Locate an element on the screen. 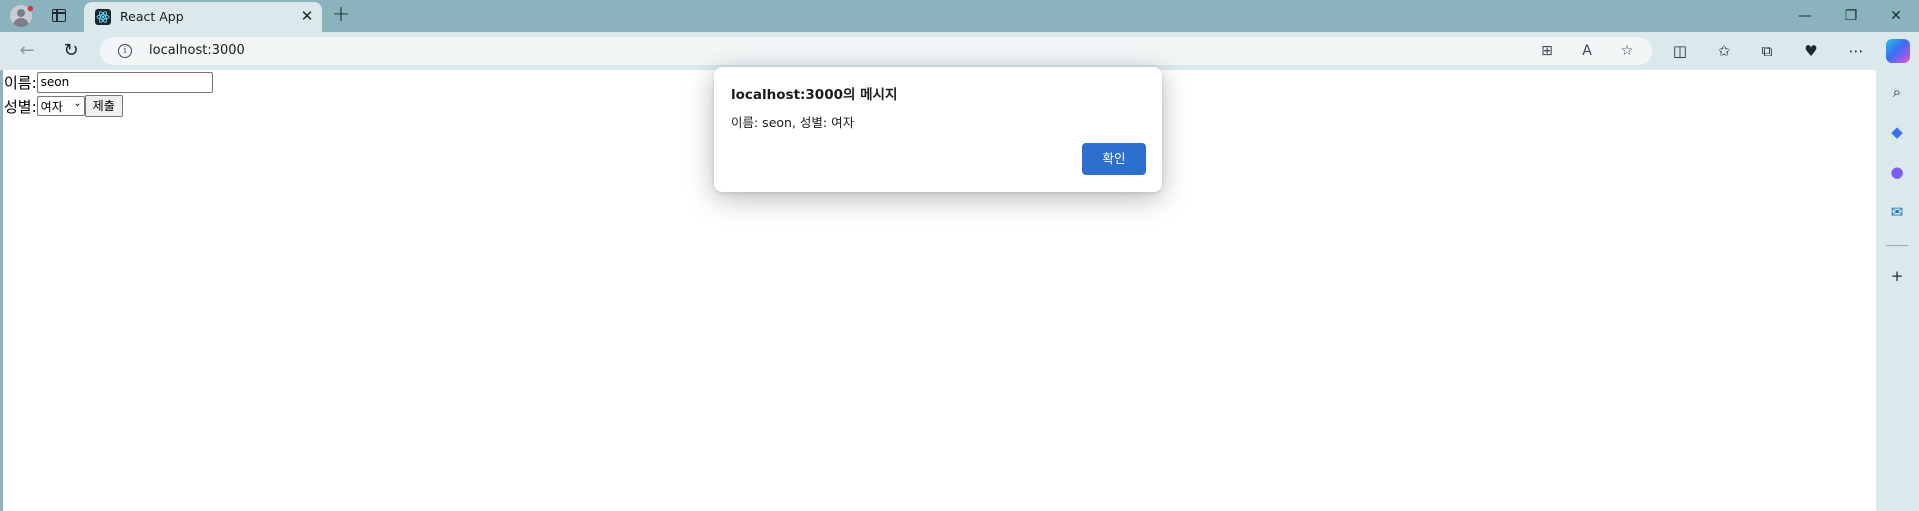 The width and height of the screenshot is (1919, 511). gender-select: 여자 ⌄ is located at coordinates (60, 106).